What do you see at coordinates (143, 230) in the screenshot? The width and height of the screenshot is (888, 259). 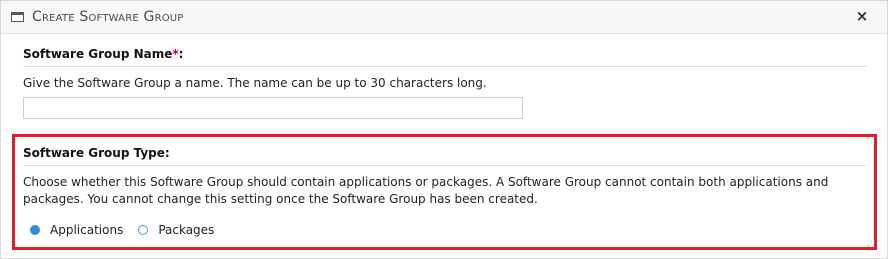 I see `radio-button-packages` at bounding box center [143, 230].